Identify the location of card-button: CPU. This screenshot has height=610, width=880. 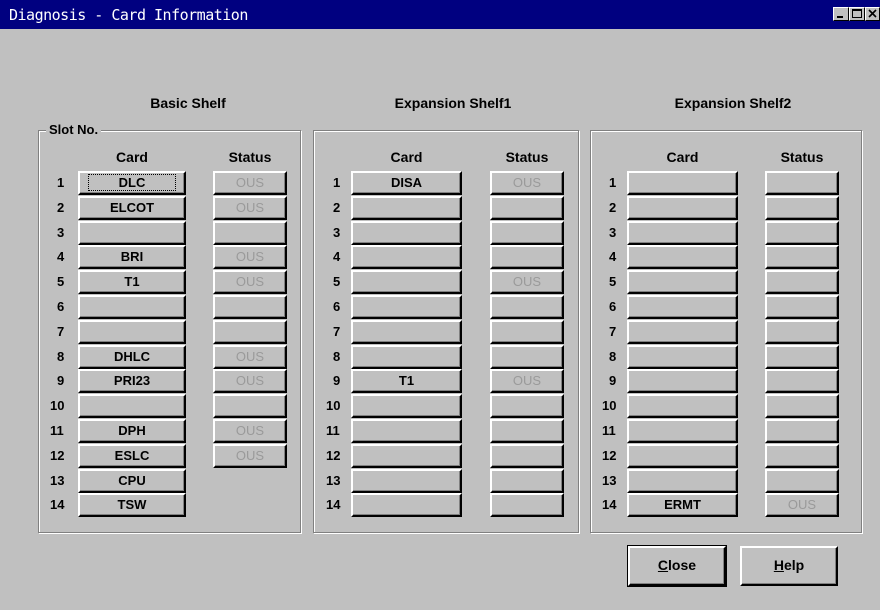
(132, 481).